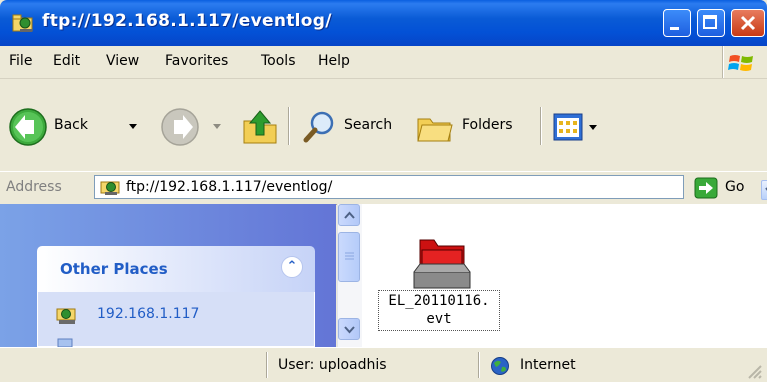  I want to click on folders-button: Folders, so click(474, 127).